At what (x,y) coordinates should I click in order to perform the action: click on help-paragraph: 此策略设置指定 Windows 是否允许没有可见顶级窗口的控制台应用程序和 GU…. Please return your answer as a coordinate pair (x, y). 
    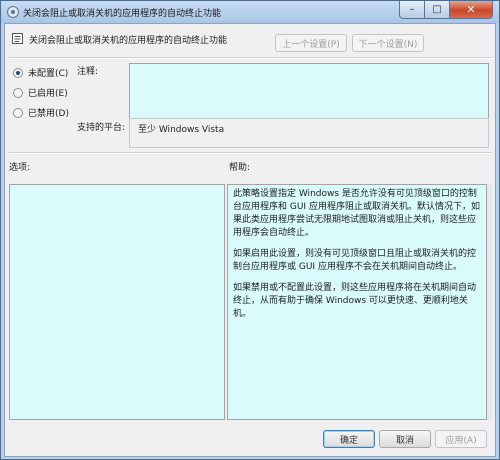
    Looking at the image, I should click on (356, 213).